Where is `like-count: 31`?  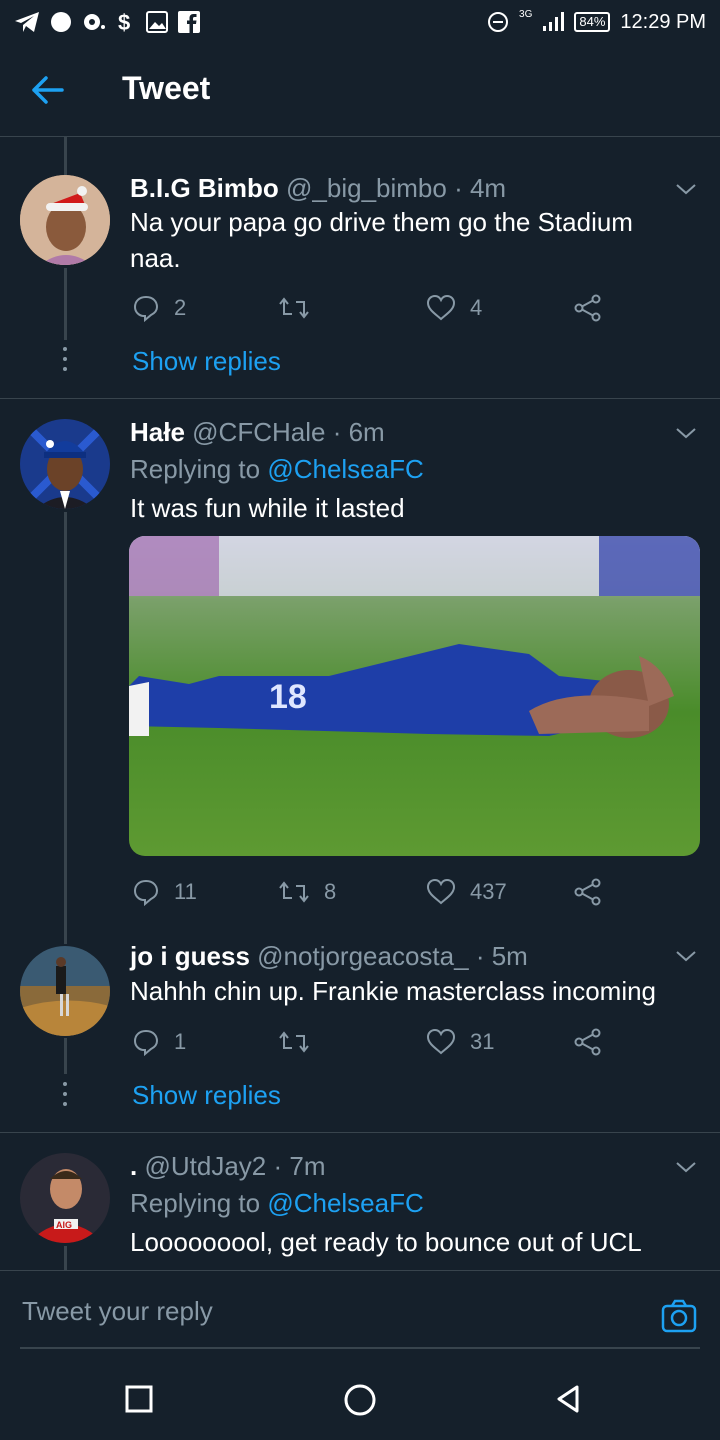
like-count: 31 is located at coordinates (482, 1041).